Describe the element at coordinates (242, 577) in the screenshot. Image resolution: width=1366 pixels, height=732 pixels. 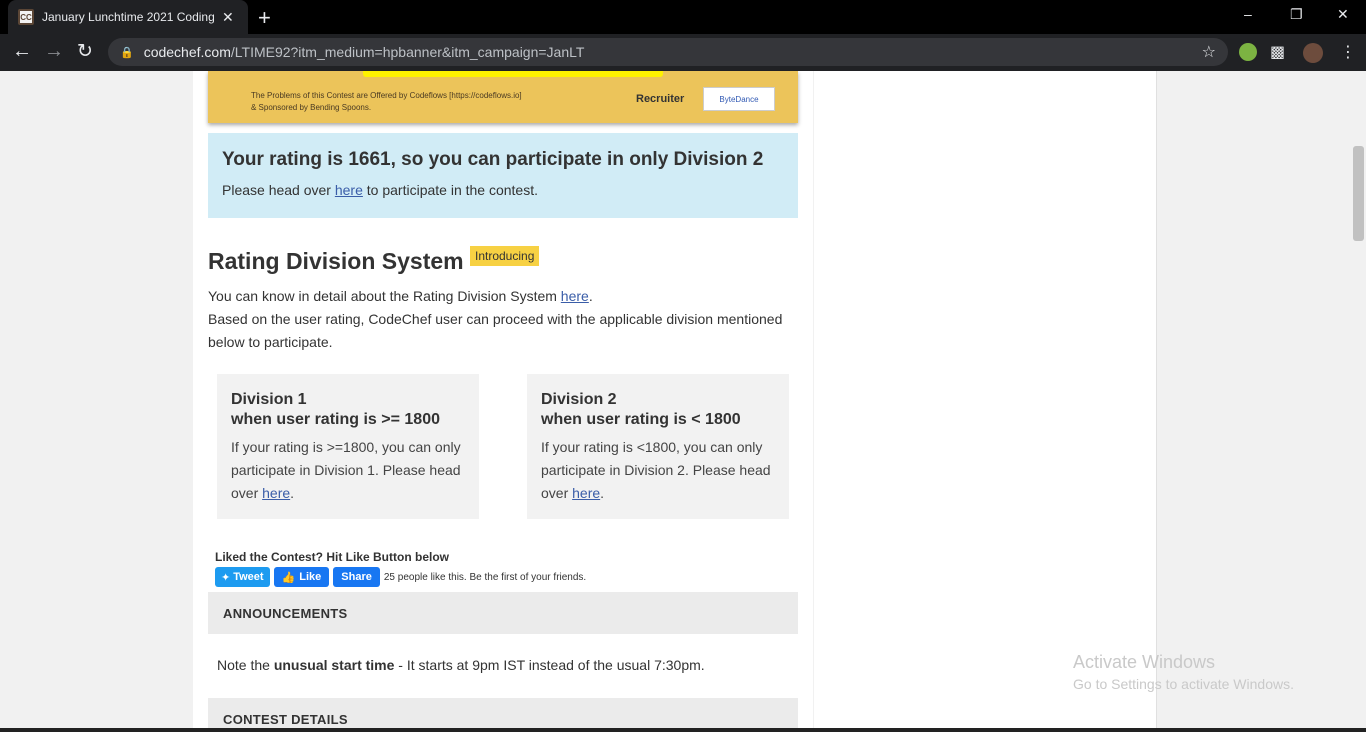
I see `tweet-button: ✦ Tweet` at that location.